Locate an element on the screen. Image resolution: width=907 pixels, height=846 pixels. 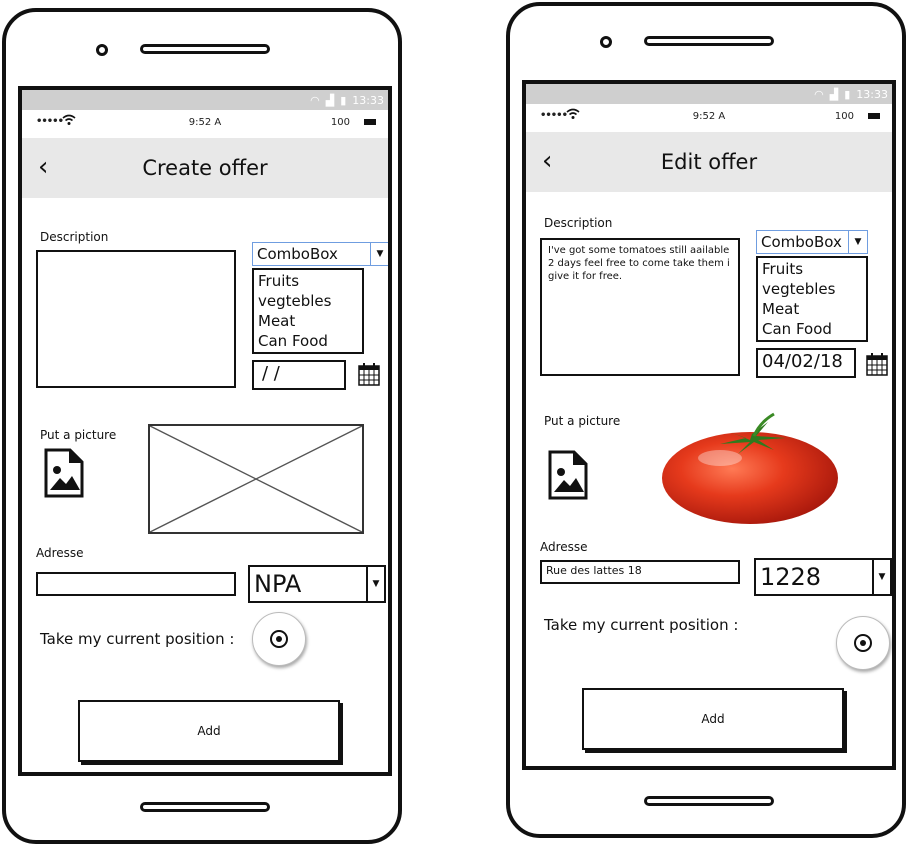
date-field: 04/02/18 is located at coordinates (806, 363).